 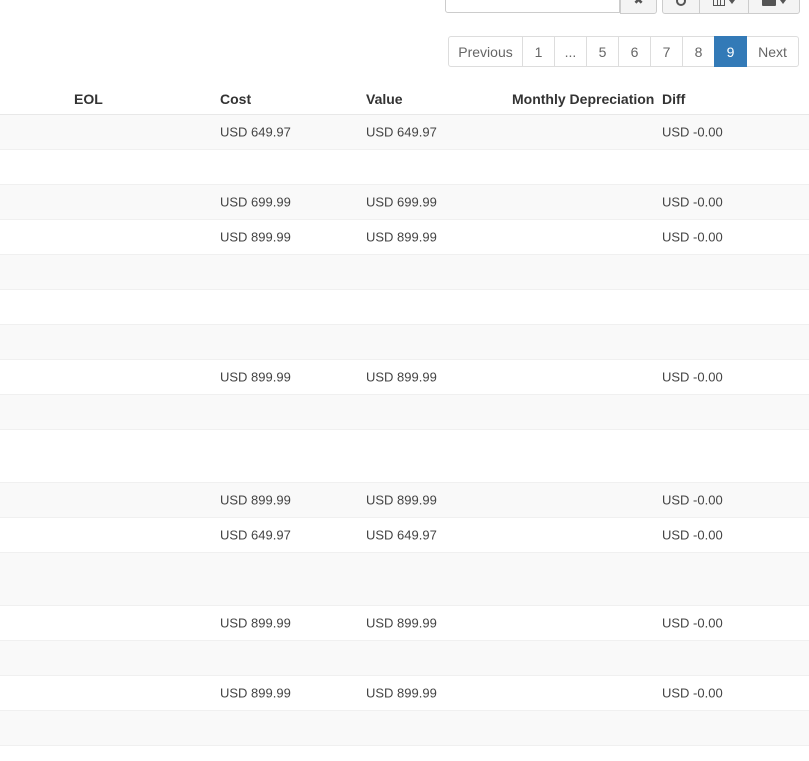 I want to click on columns-icon, so click(x=719, y=3).